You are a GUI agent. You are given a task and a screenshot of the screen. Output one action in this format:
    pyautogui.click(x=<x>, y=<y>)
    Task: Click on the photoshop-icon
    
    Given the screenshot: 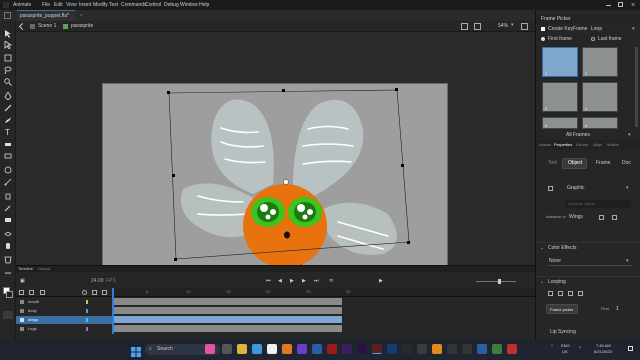 What is the action you would take?
    pyautogui.click(x=392, y=349)
    